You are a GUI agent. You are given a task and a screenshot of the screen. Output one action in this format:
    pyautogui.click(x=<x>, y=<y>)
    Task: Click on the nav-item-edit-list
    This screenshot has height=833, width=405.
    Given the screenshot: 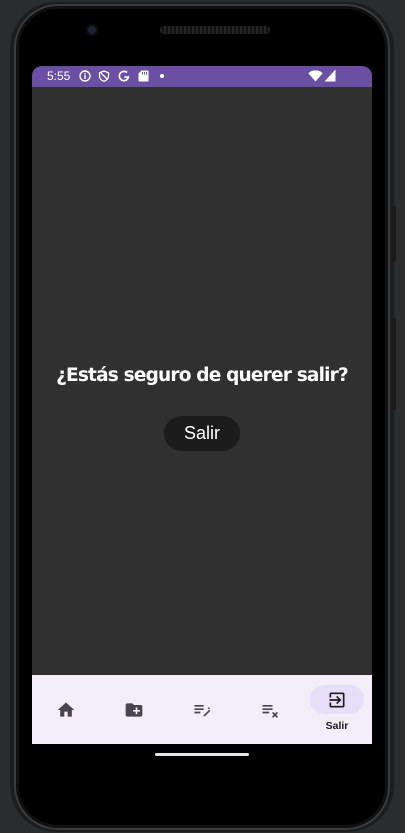 What is the action you would take?
    pyautogui.click(x=202, y=709)
    